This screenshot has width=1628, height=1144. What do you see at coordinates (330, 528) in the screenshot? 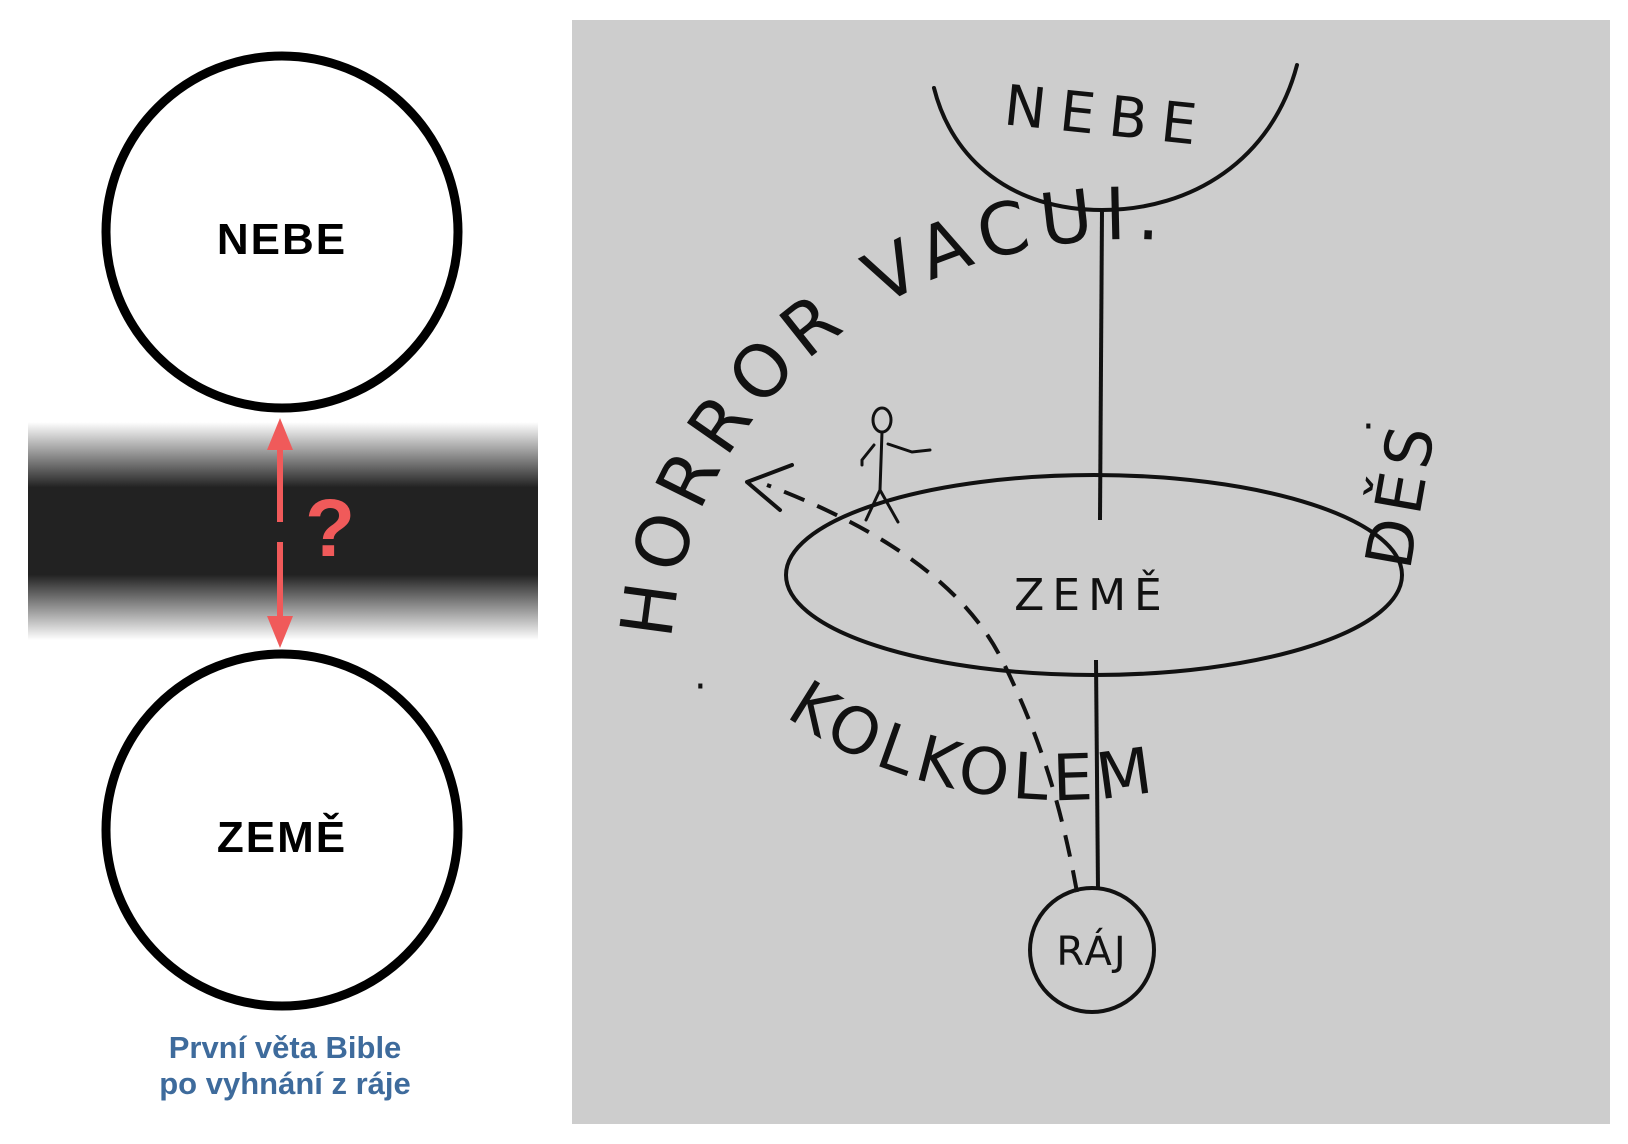
I see `question-mark: ?` at bounding box center [330, 528].